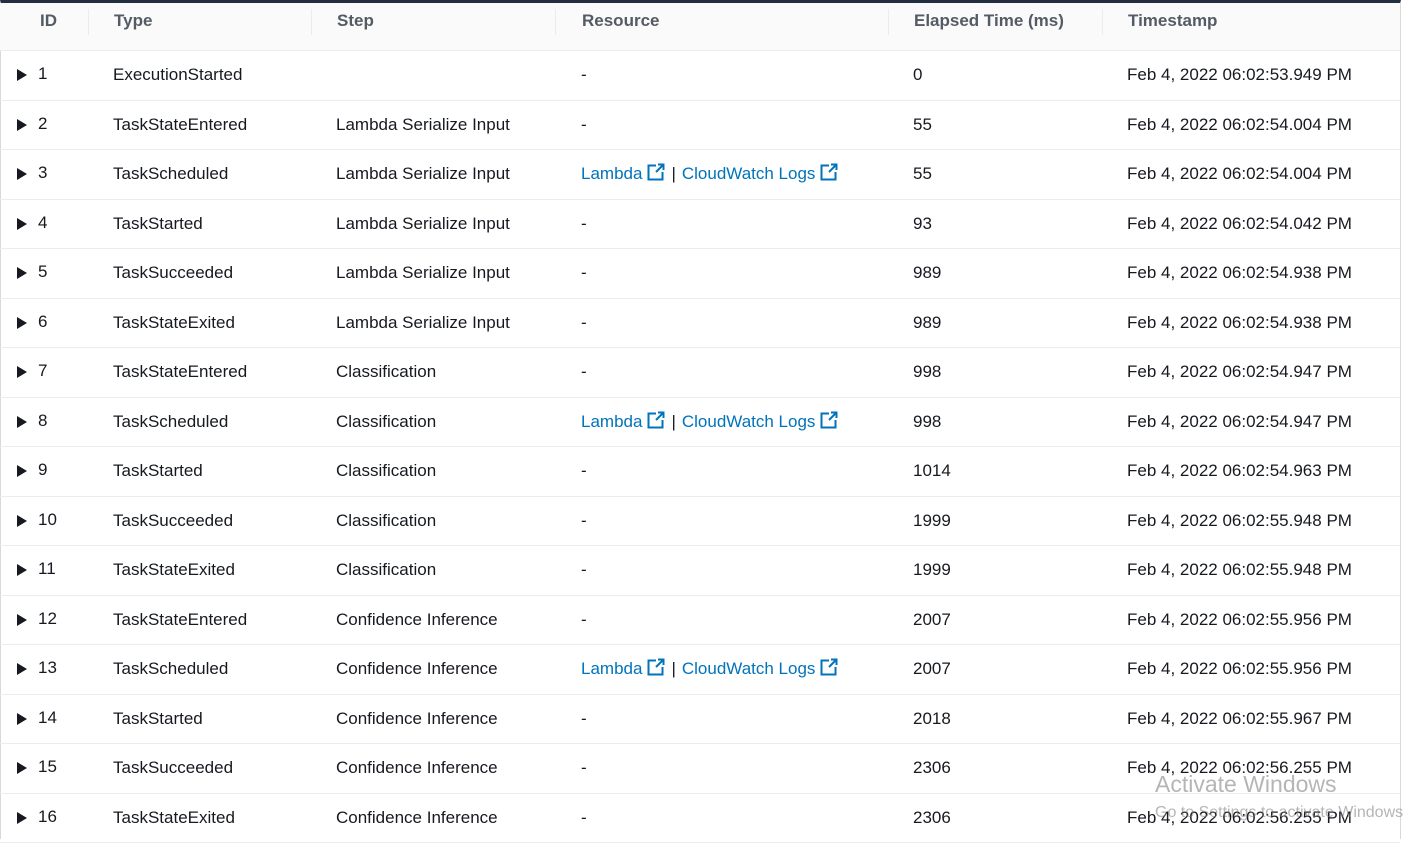 The height and width of the screenshot is (843, 1403). I want to click on event-id: 8, so click(42, 422).